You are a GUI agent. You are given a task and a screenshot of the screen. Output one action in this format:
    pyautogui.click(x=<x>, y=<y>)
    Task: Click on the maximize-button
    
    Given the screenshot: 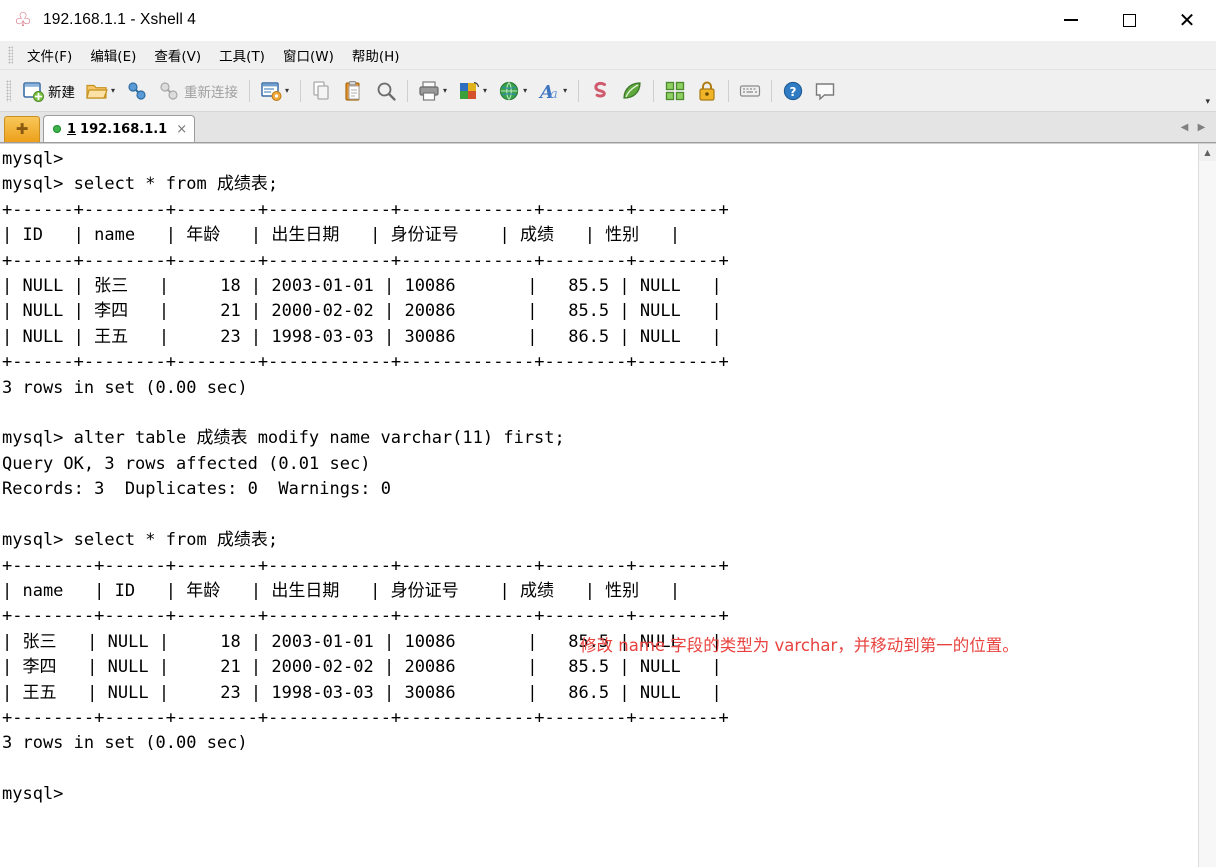 What is the action you would take?
    pyautogui.click(x=1129, y=20)
    